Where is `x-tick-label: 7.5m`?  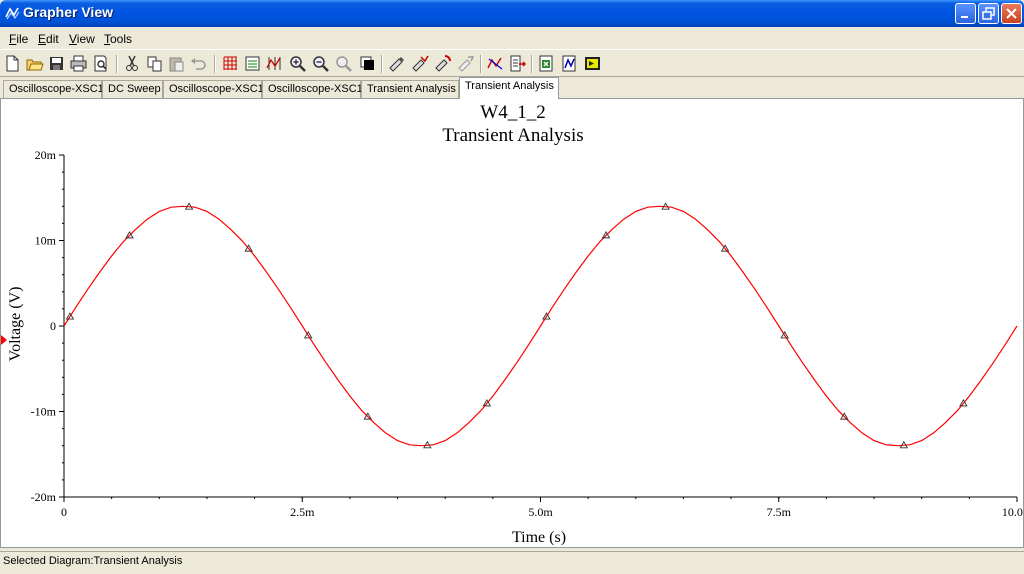 x-tick-label: 7.5m is located at coordinates (779, 512).